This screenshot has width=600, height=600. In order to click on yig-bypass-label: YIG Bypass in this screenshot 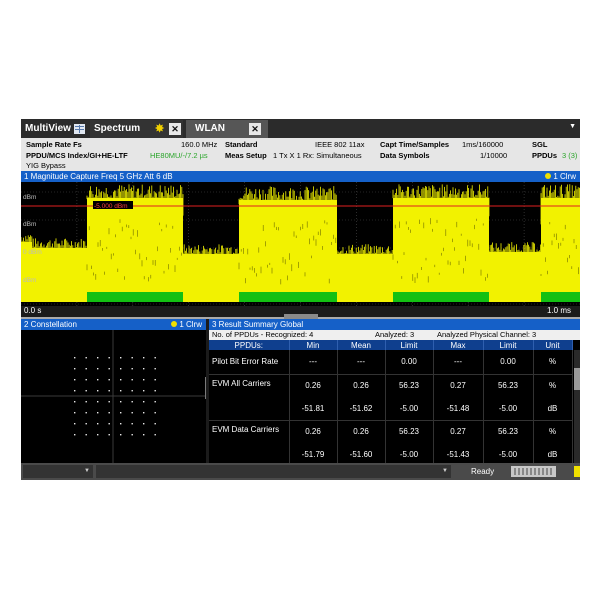, I will do `click(46, 165)`.